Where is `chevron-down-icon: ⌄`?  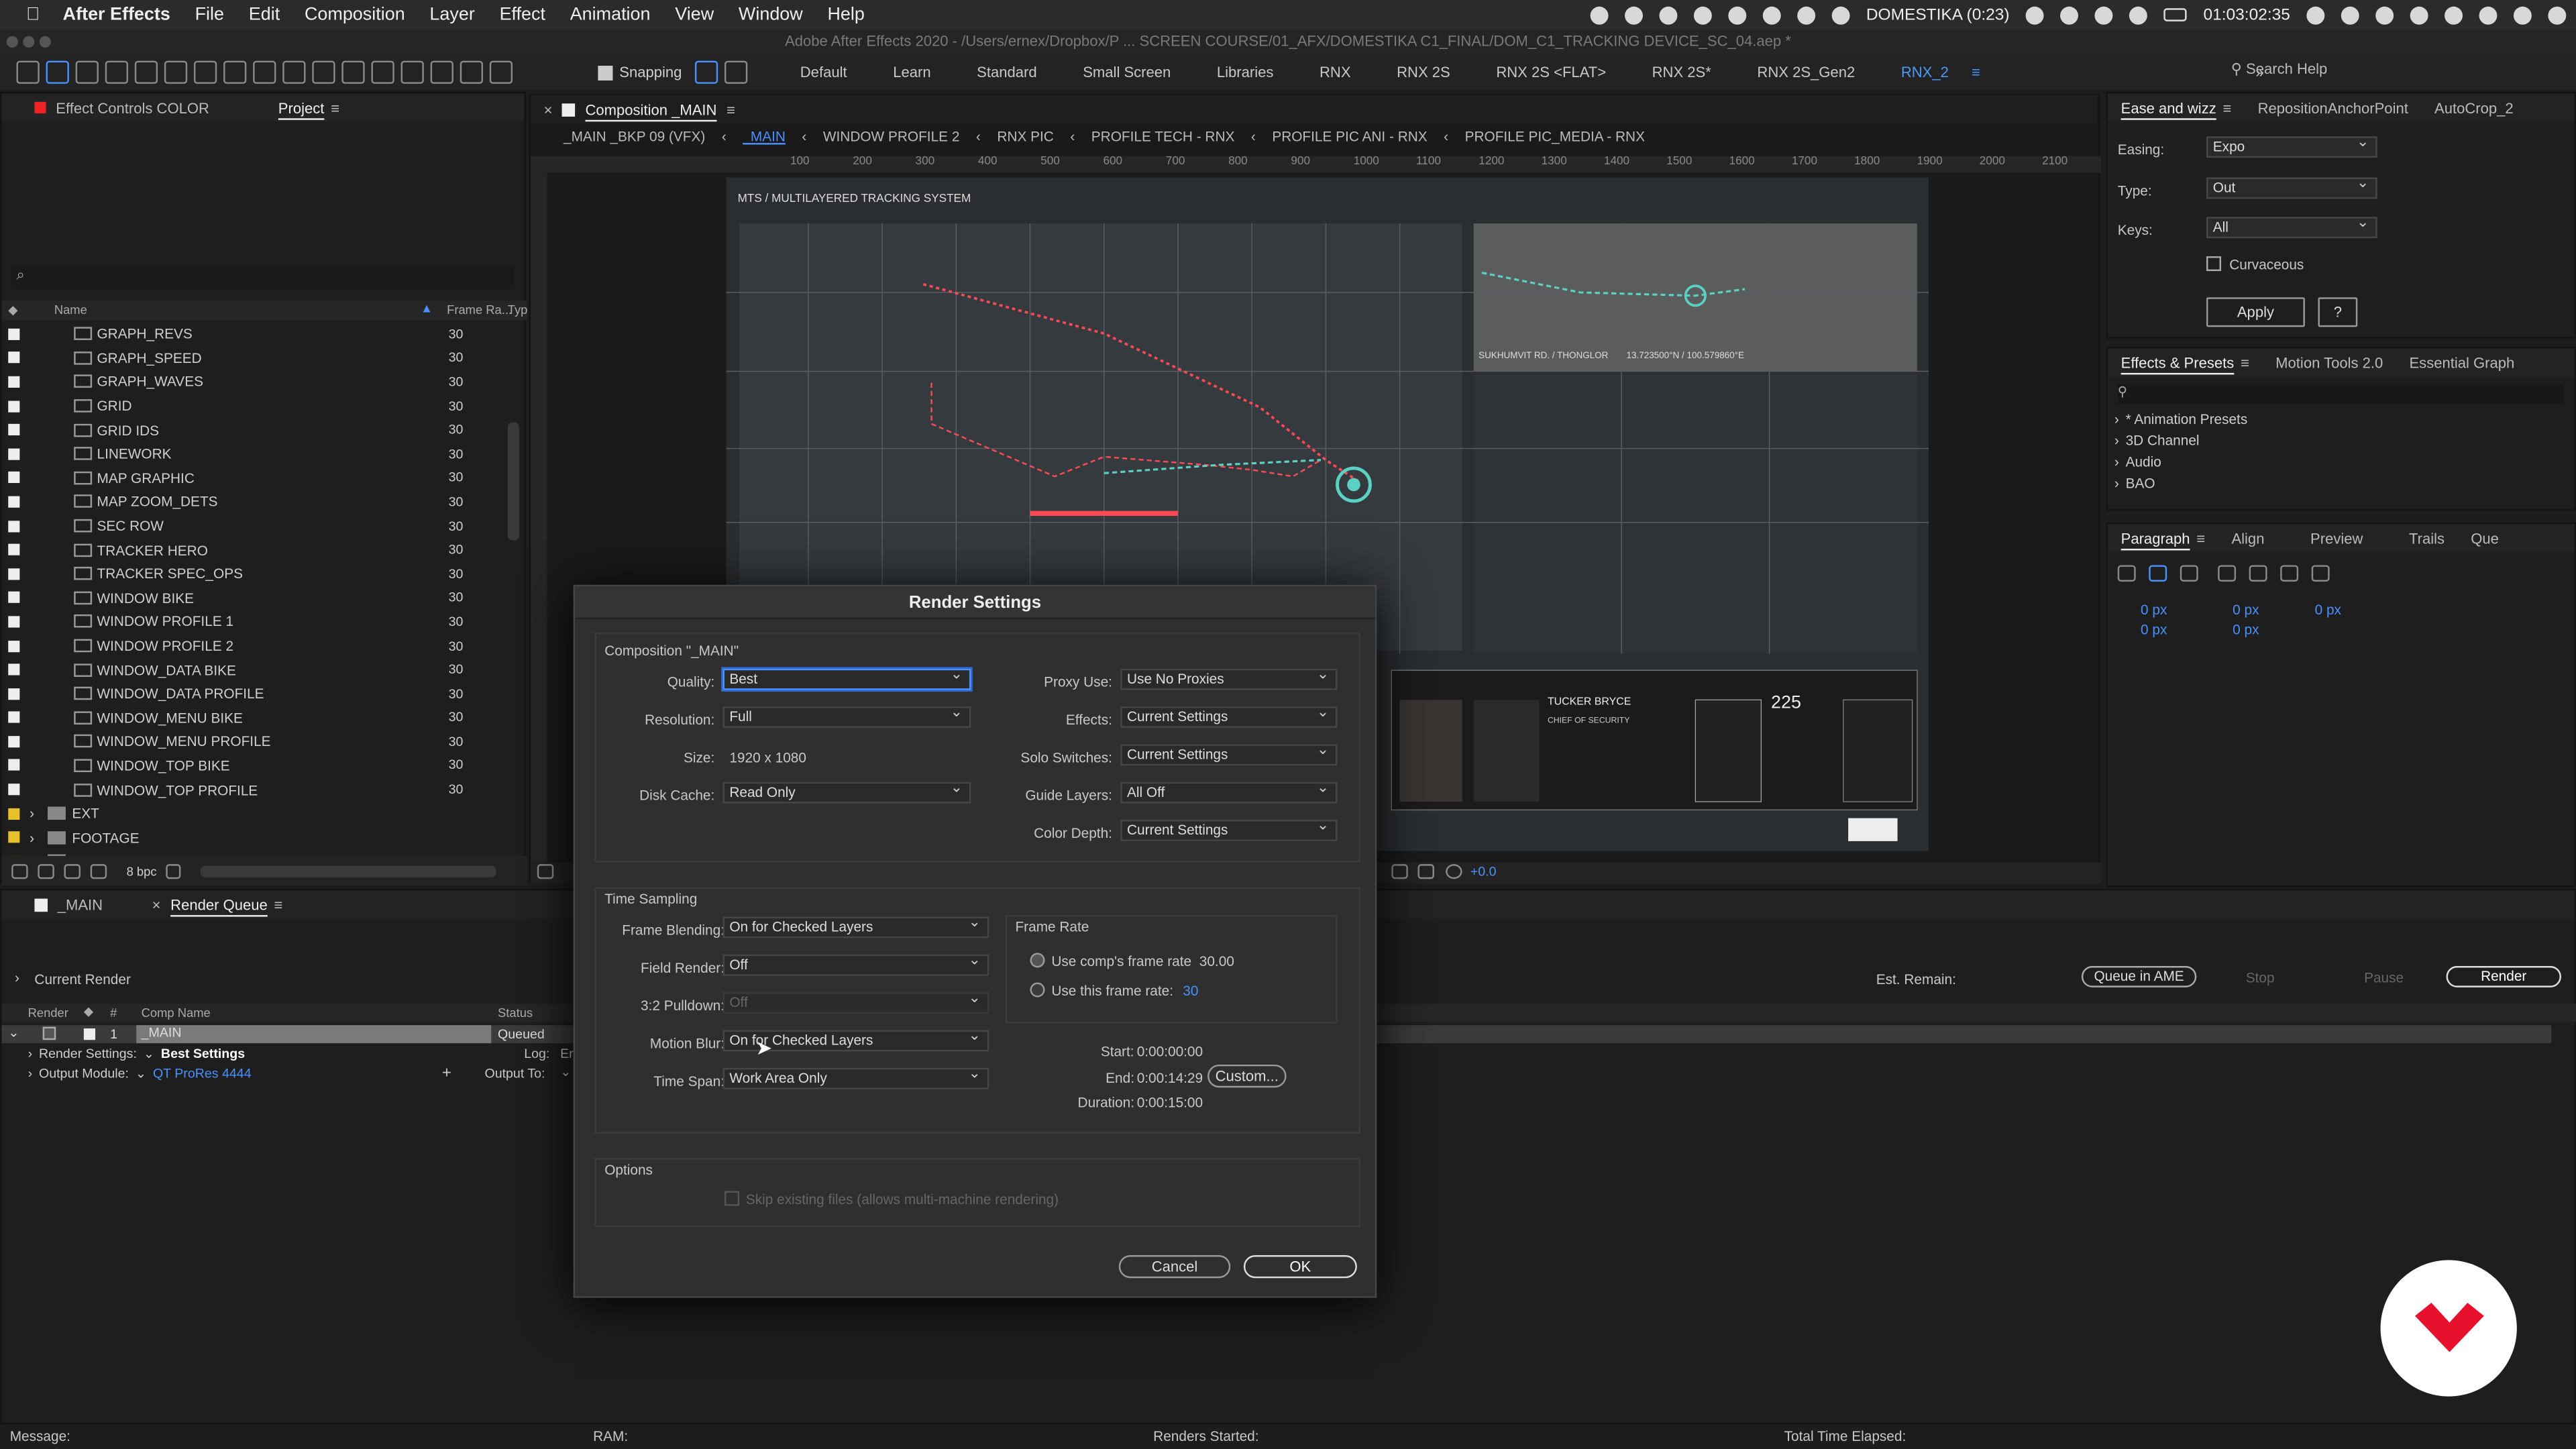
chevron-down-icon: ⌄ is located at coordinates (141, 1073).